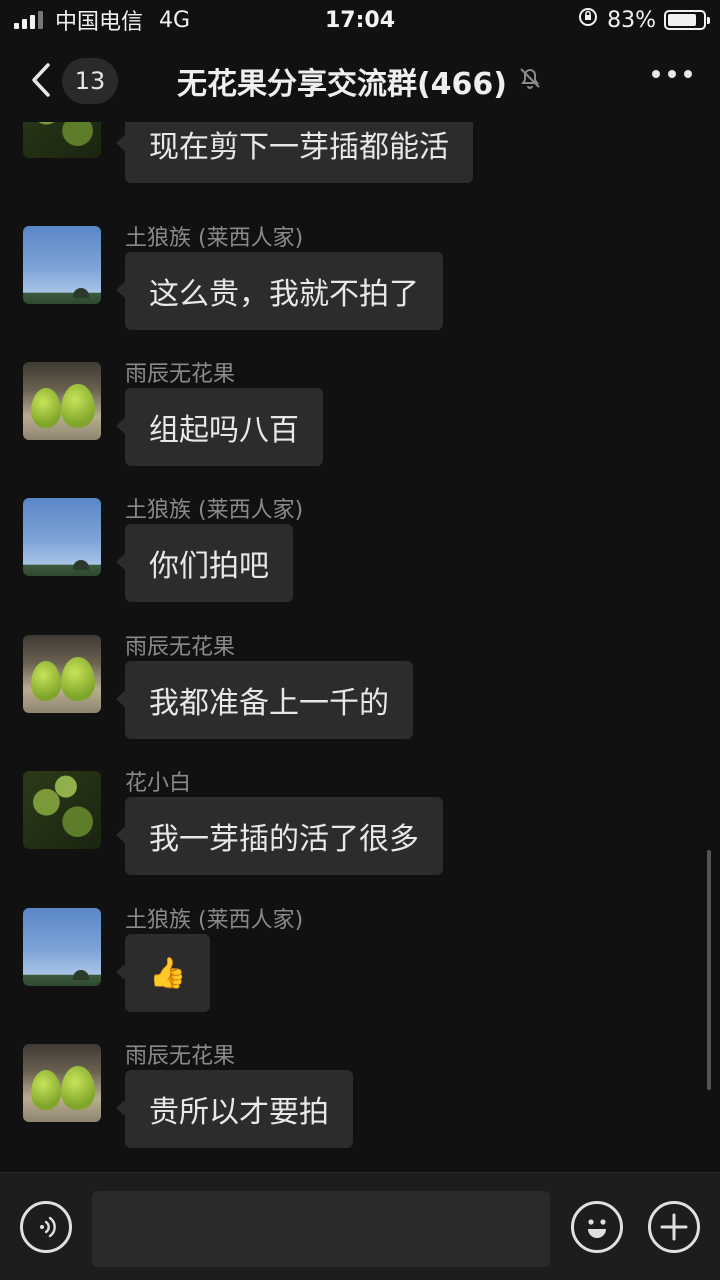  I want to click on rotation-lock-icon, so click(588, 20).